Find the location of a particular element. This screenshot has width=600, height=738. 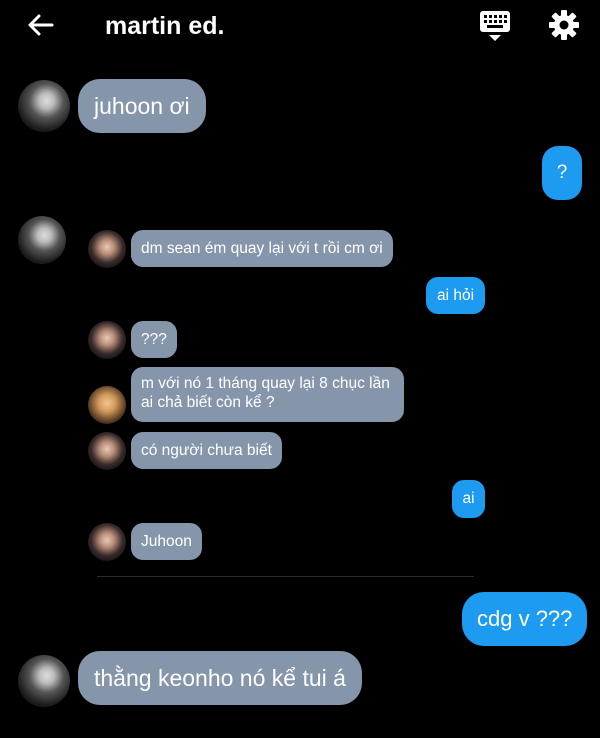

quoted-message: có người chưa biết is located at coordinates (206, 450).